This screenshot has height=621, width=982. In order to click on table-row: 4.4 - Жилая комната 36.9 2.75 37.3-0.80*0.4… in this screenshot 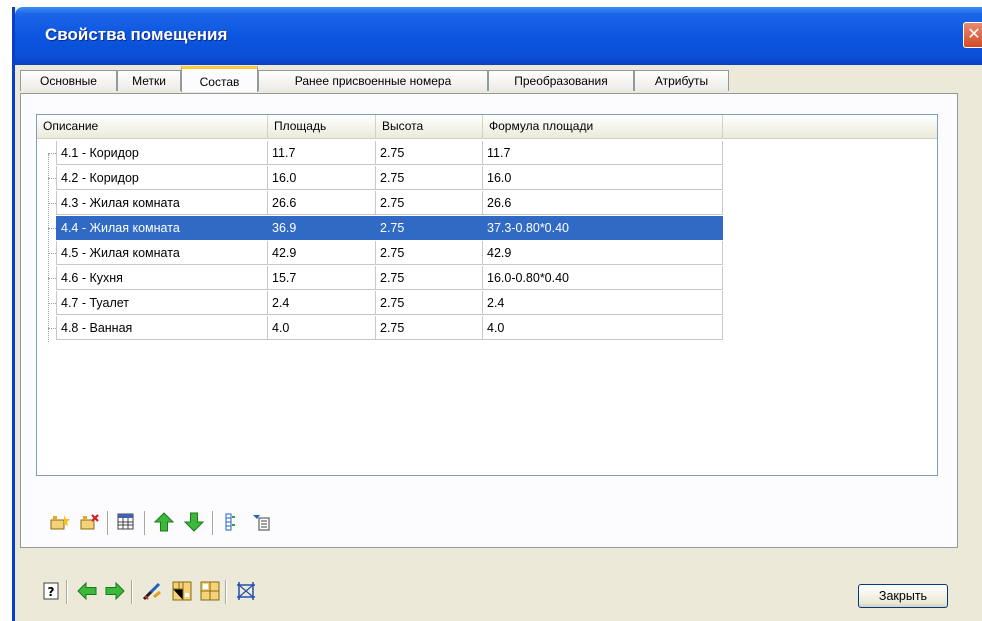, I will do `click(487, 228)`.